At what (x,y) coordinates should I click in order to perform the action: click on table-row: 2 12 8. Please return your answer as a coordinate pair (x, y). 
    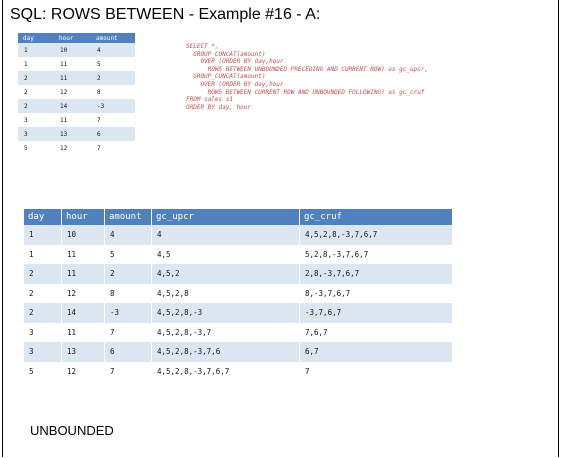
    Looking at the image, I should click on (76, 92).